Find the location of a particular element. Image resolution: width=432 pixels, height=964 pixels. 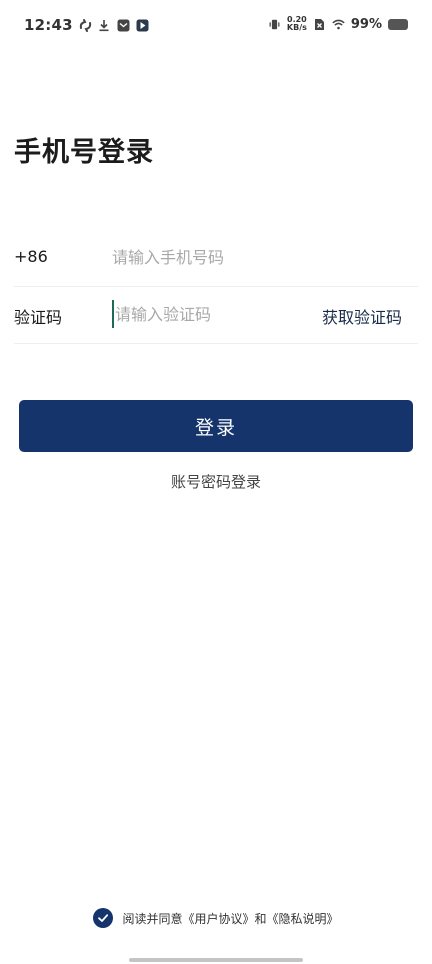

agreement-text: 阅读并同意《用户协议》和《隐私说明》 is located at coordinates (230, 918).